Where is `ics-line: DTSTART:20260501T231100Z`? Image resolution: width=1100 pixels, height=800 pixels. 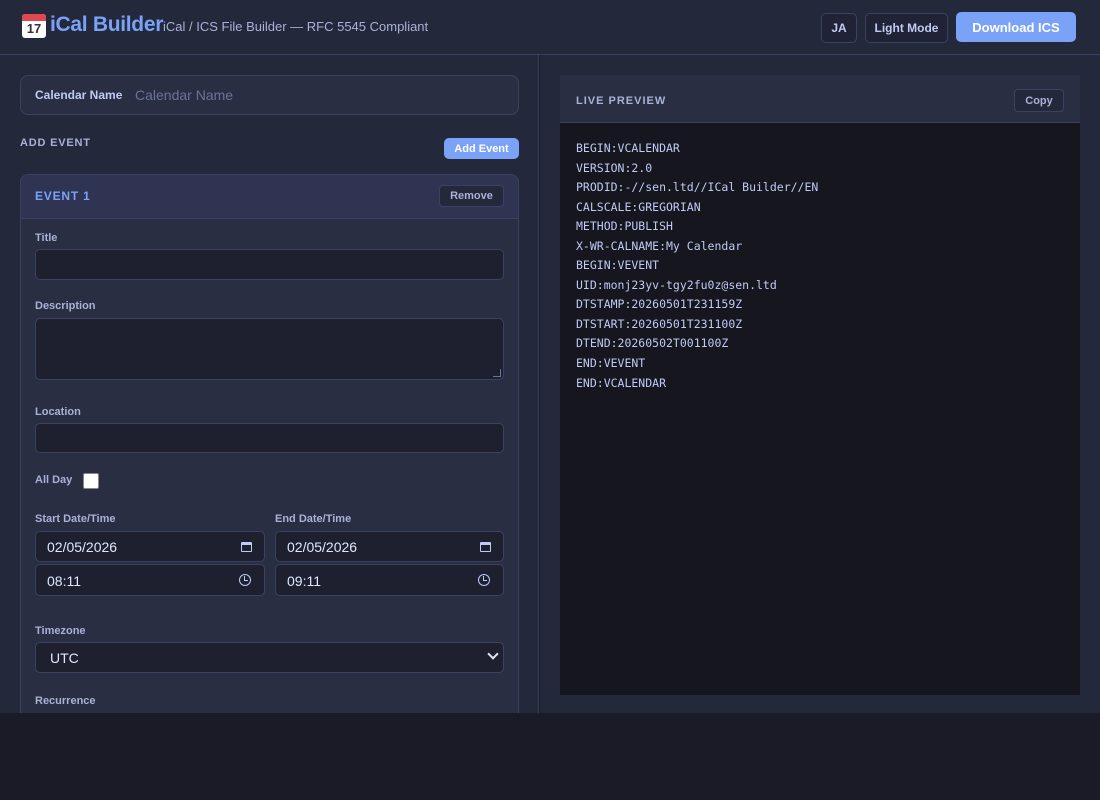
ics-line: DTSTART:20260501T231100Z is located at coordinates (659, 324).